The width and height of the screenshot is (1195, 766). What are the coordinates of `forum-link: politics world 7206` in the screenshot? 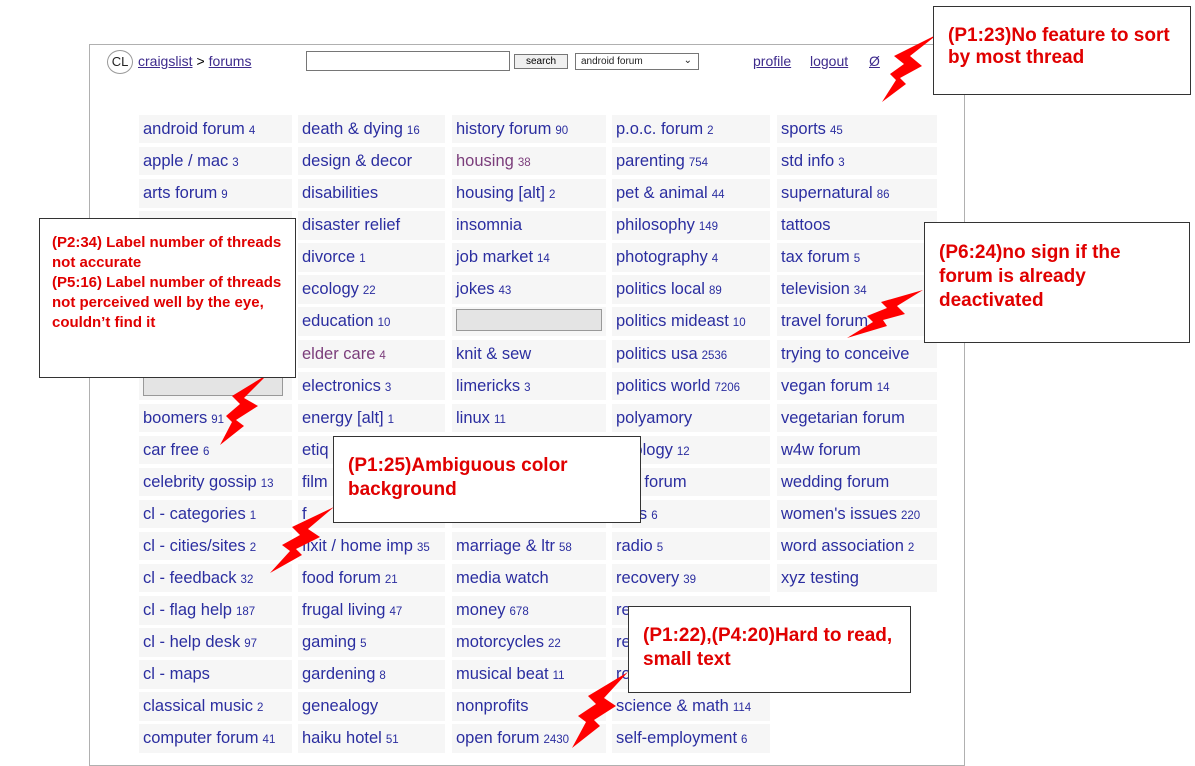 It's located at (691, 386).